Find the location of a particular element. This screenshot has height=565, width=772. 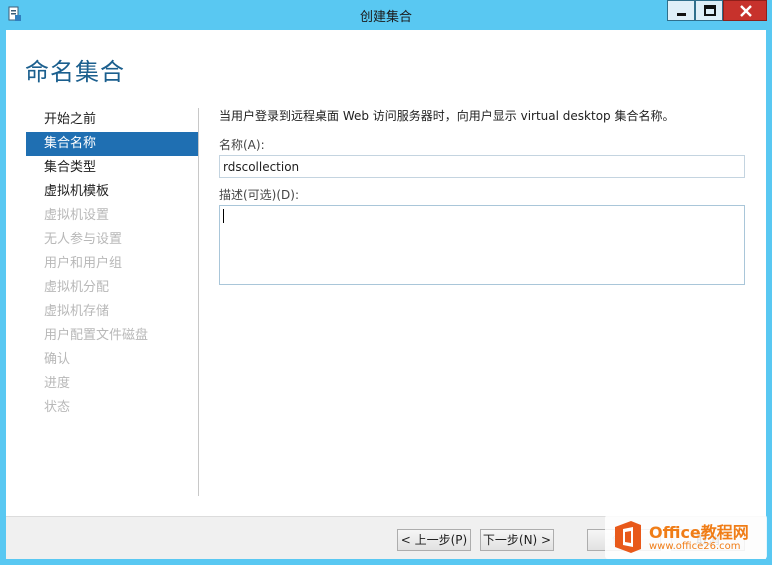

watermark-url: www.office26.com is located at coordinates (695, 546).